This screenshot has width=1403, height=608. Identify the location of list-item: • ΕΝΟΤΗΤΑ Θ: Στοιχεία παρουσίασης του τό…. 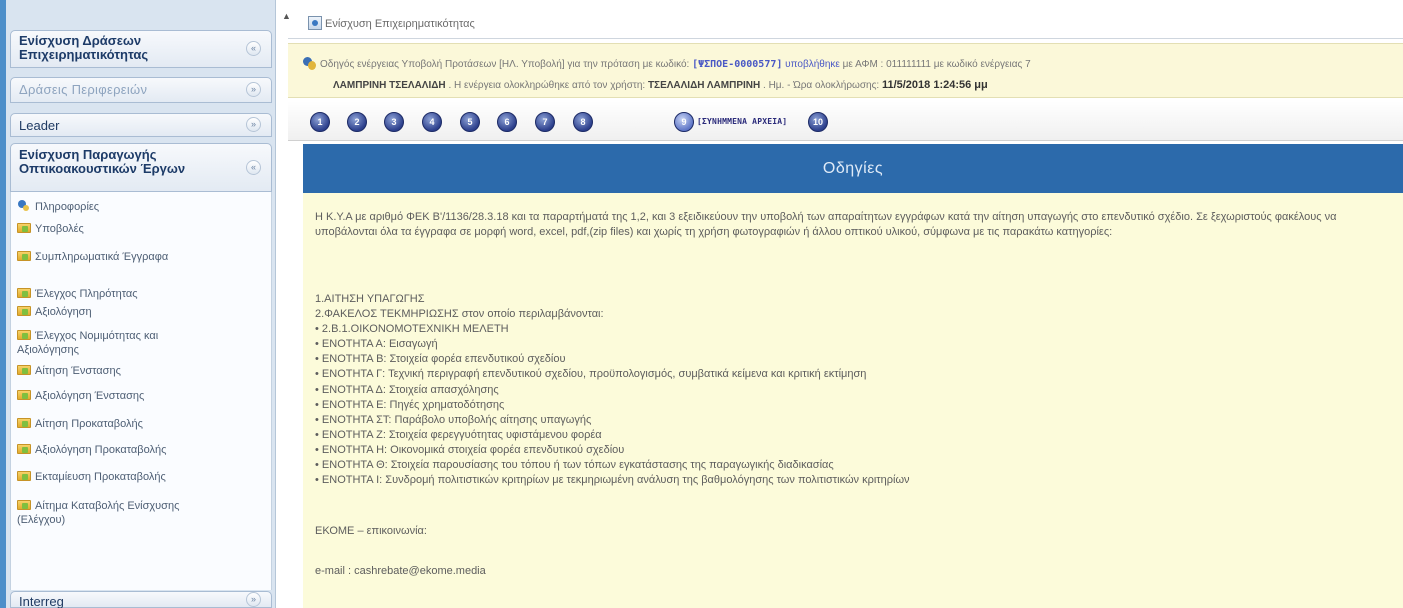
(574, 465).